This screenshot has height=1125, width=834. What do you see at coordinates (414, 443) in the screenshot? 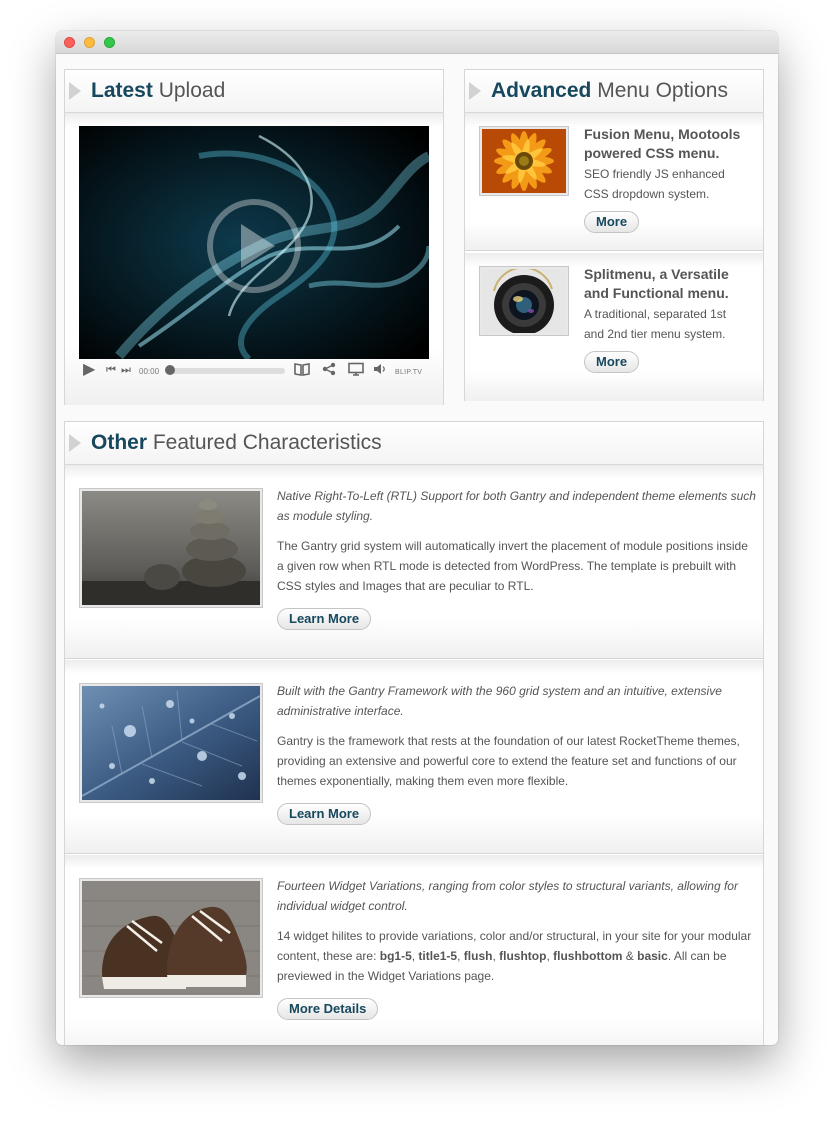
I see `panel-header: Other Featured Characteristics` at bounding box center [414, 443].